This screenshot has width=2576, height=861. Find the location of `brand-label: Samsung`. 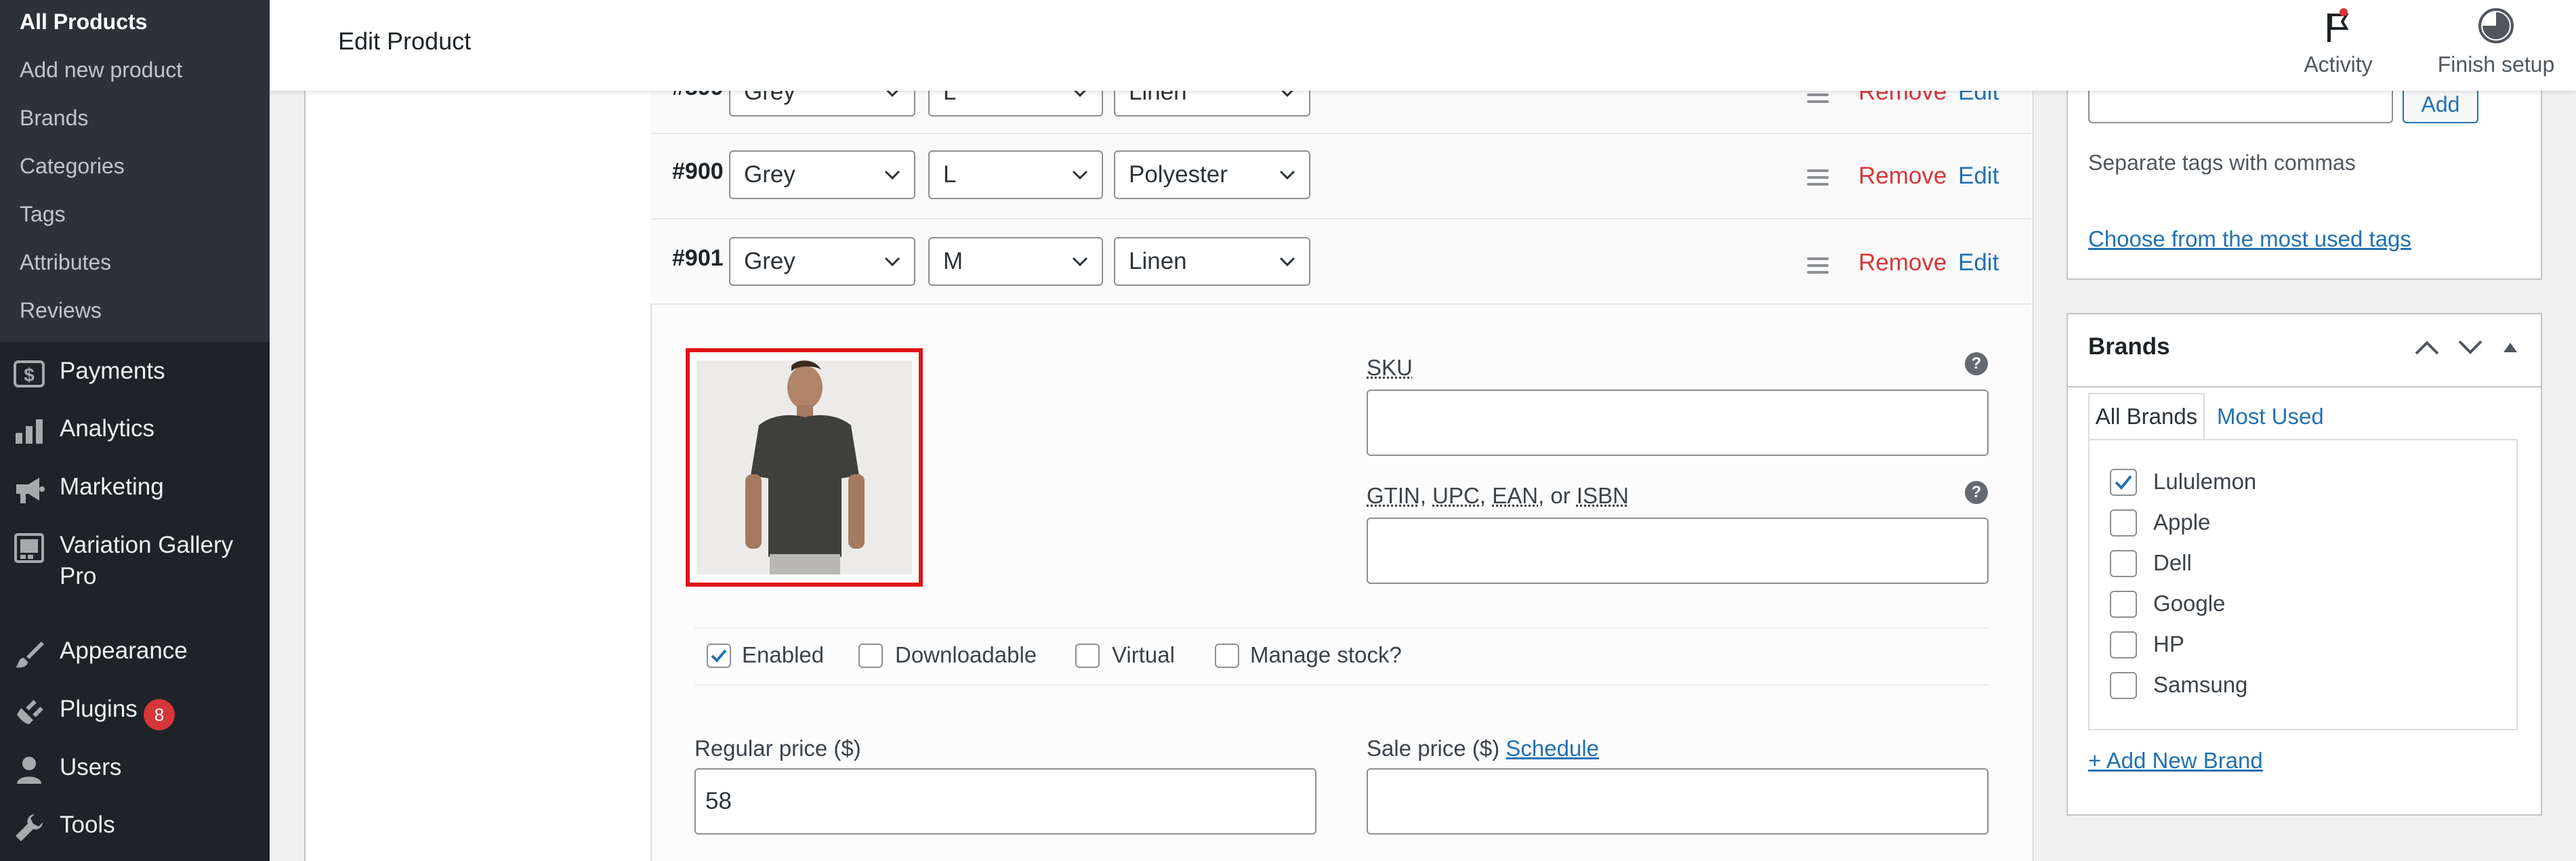

brand-label: Samsung is located at coordinates (2200, 684).